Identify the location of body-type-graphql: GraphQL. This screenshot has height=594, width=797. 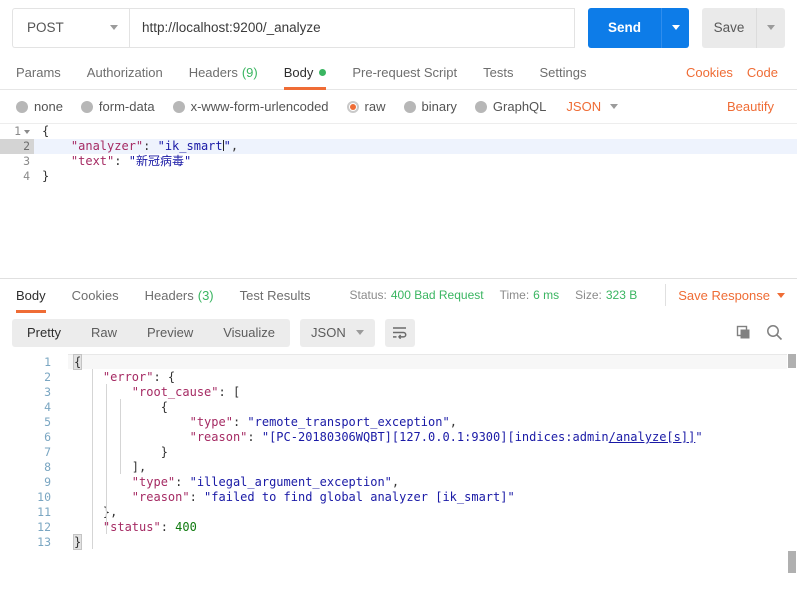
(510, 106).